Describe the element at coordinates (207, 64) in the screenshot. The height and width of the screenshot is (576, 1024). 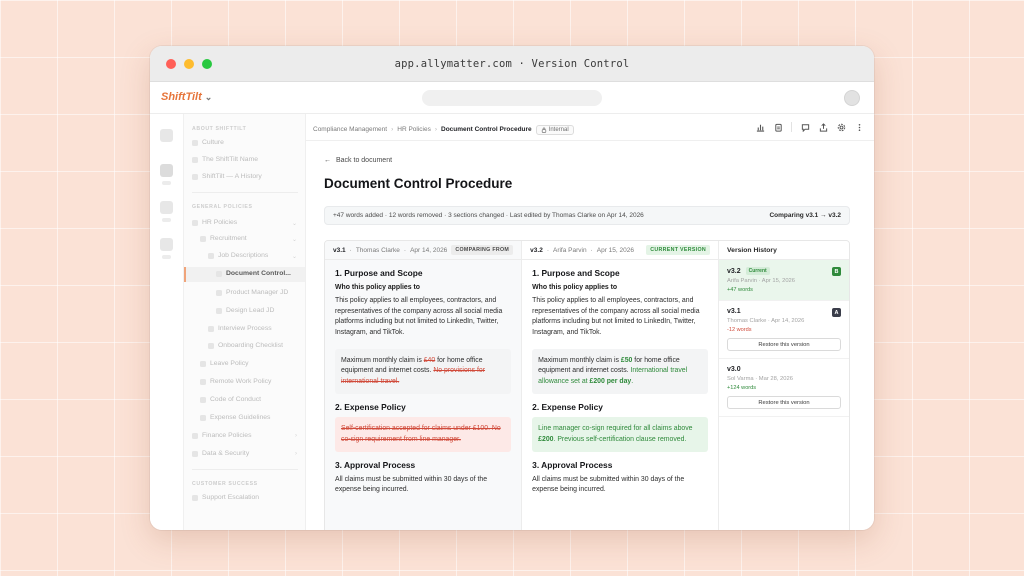
I see `maximize-window-button` at that location.